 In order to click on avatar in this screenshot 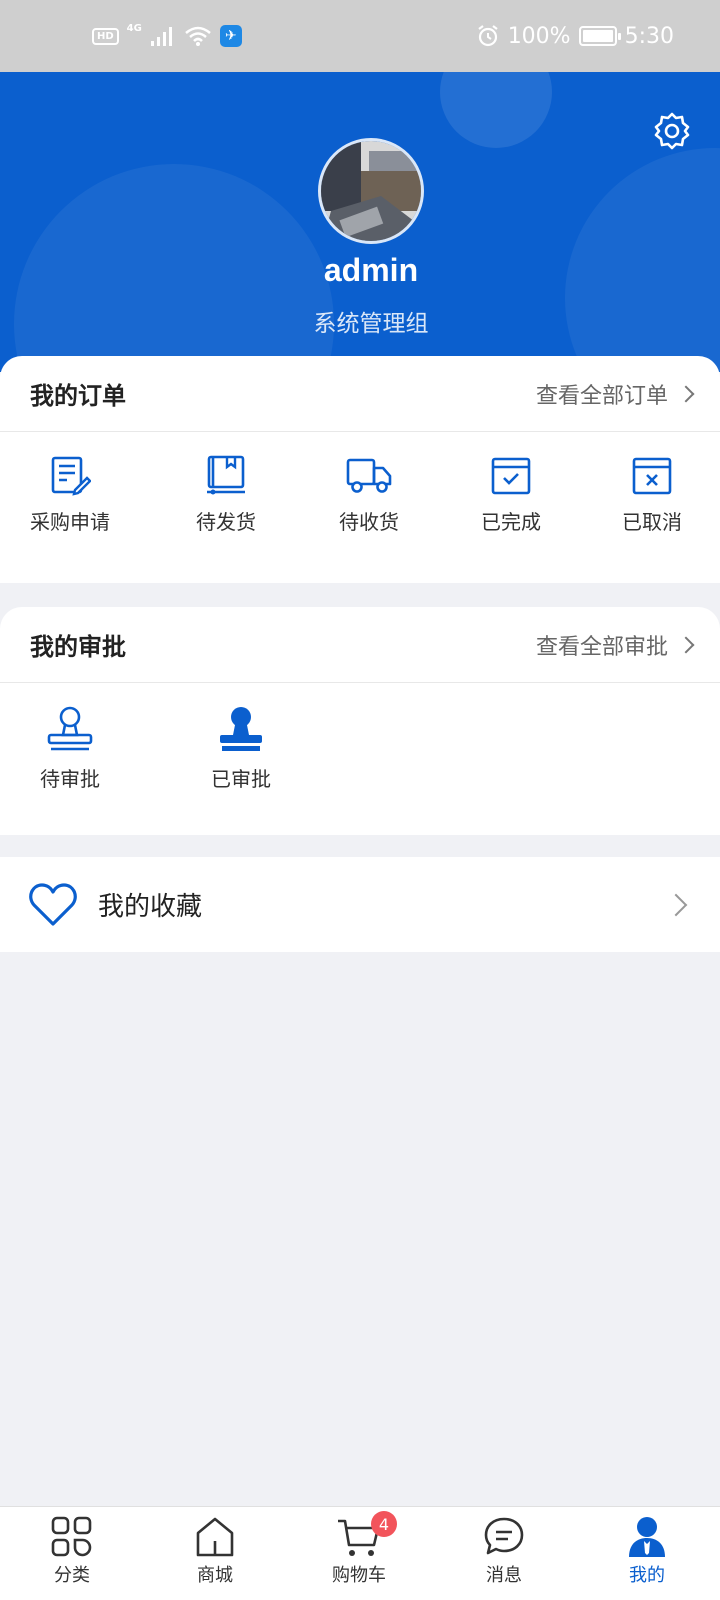, I will do `click(371, 191)`.